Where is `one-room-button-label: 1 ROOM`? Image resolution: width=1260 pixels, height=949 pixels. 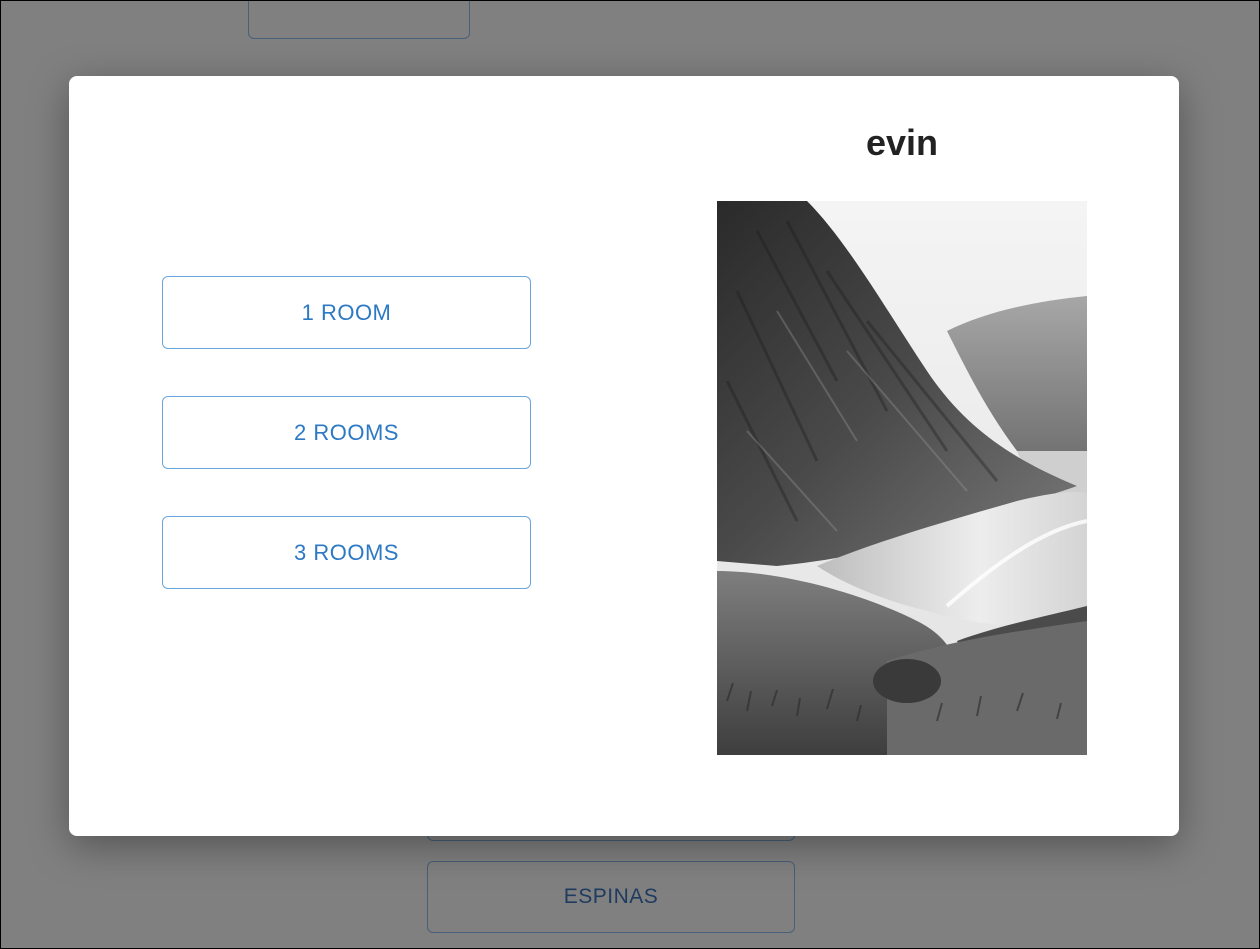
one-room-button-label: 1 ROOM is located at coordinates (346, 312).